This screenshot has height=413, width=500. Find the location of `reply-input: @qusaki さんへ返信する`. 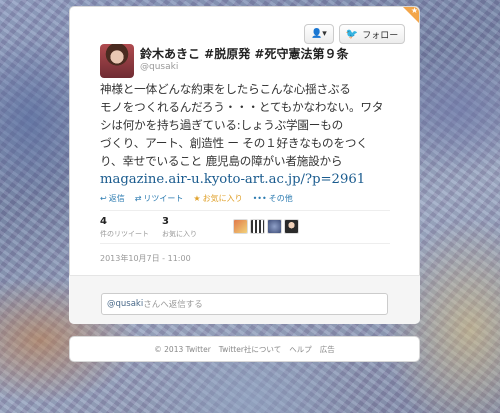

reply-input: @qusaki さんへ返信する is located at coordinates (244, 304).